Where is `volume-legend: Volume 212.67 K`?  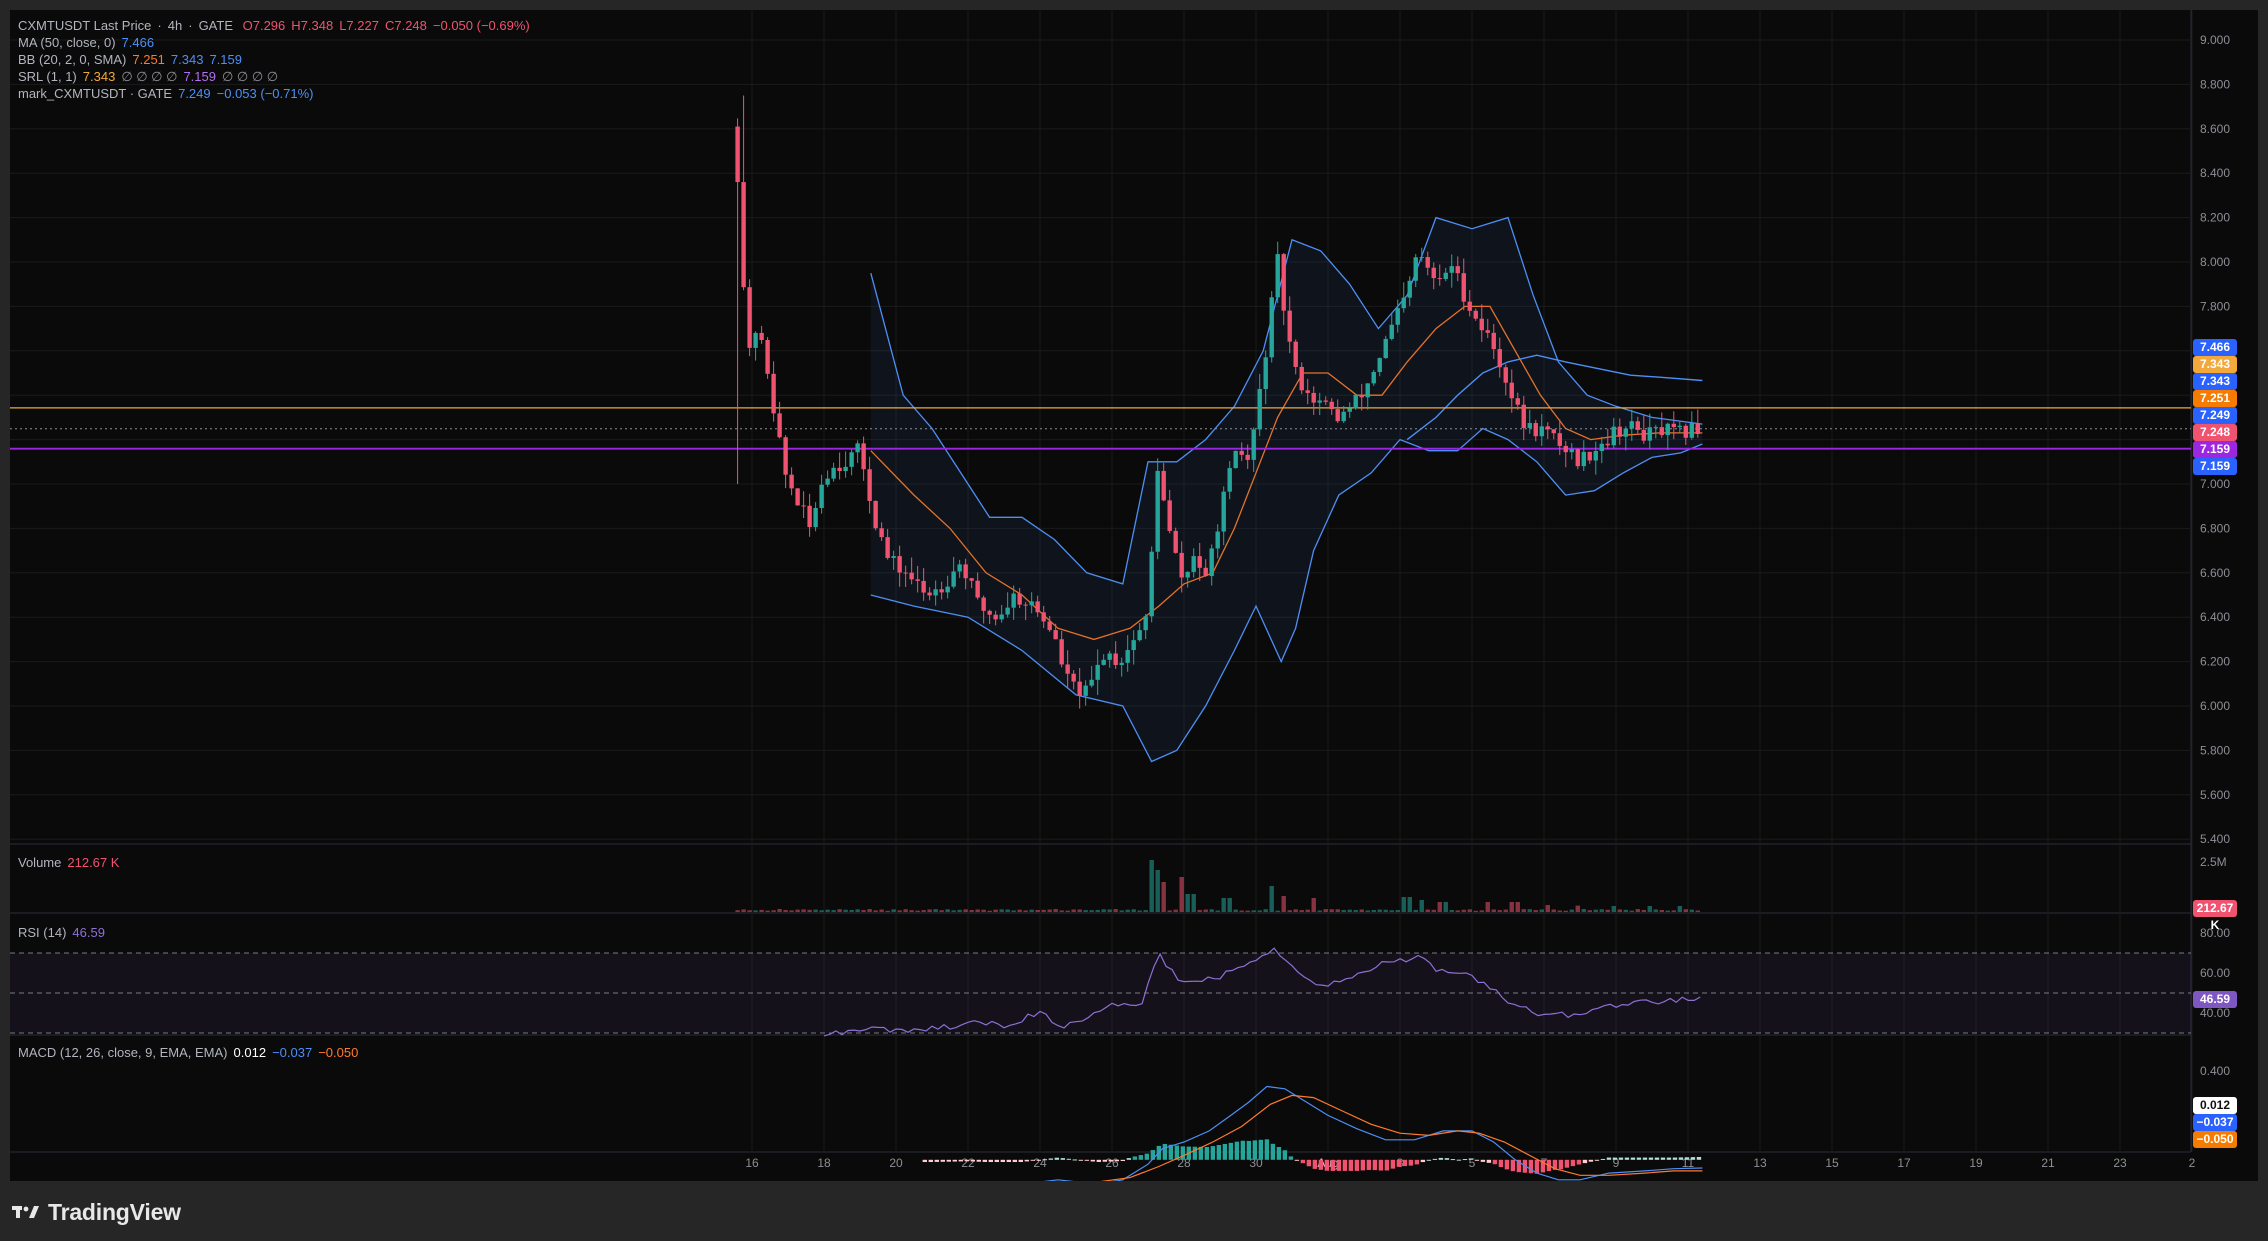 volume-legend: Volume 212.67 K is located at coordinates (71, 862).